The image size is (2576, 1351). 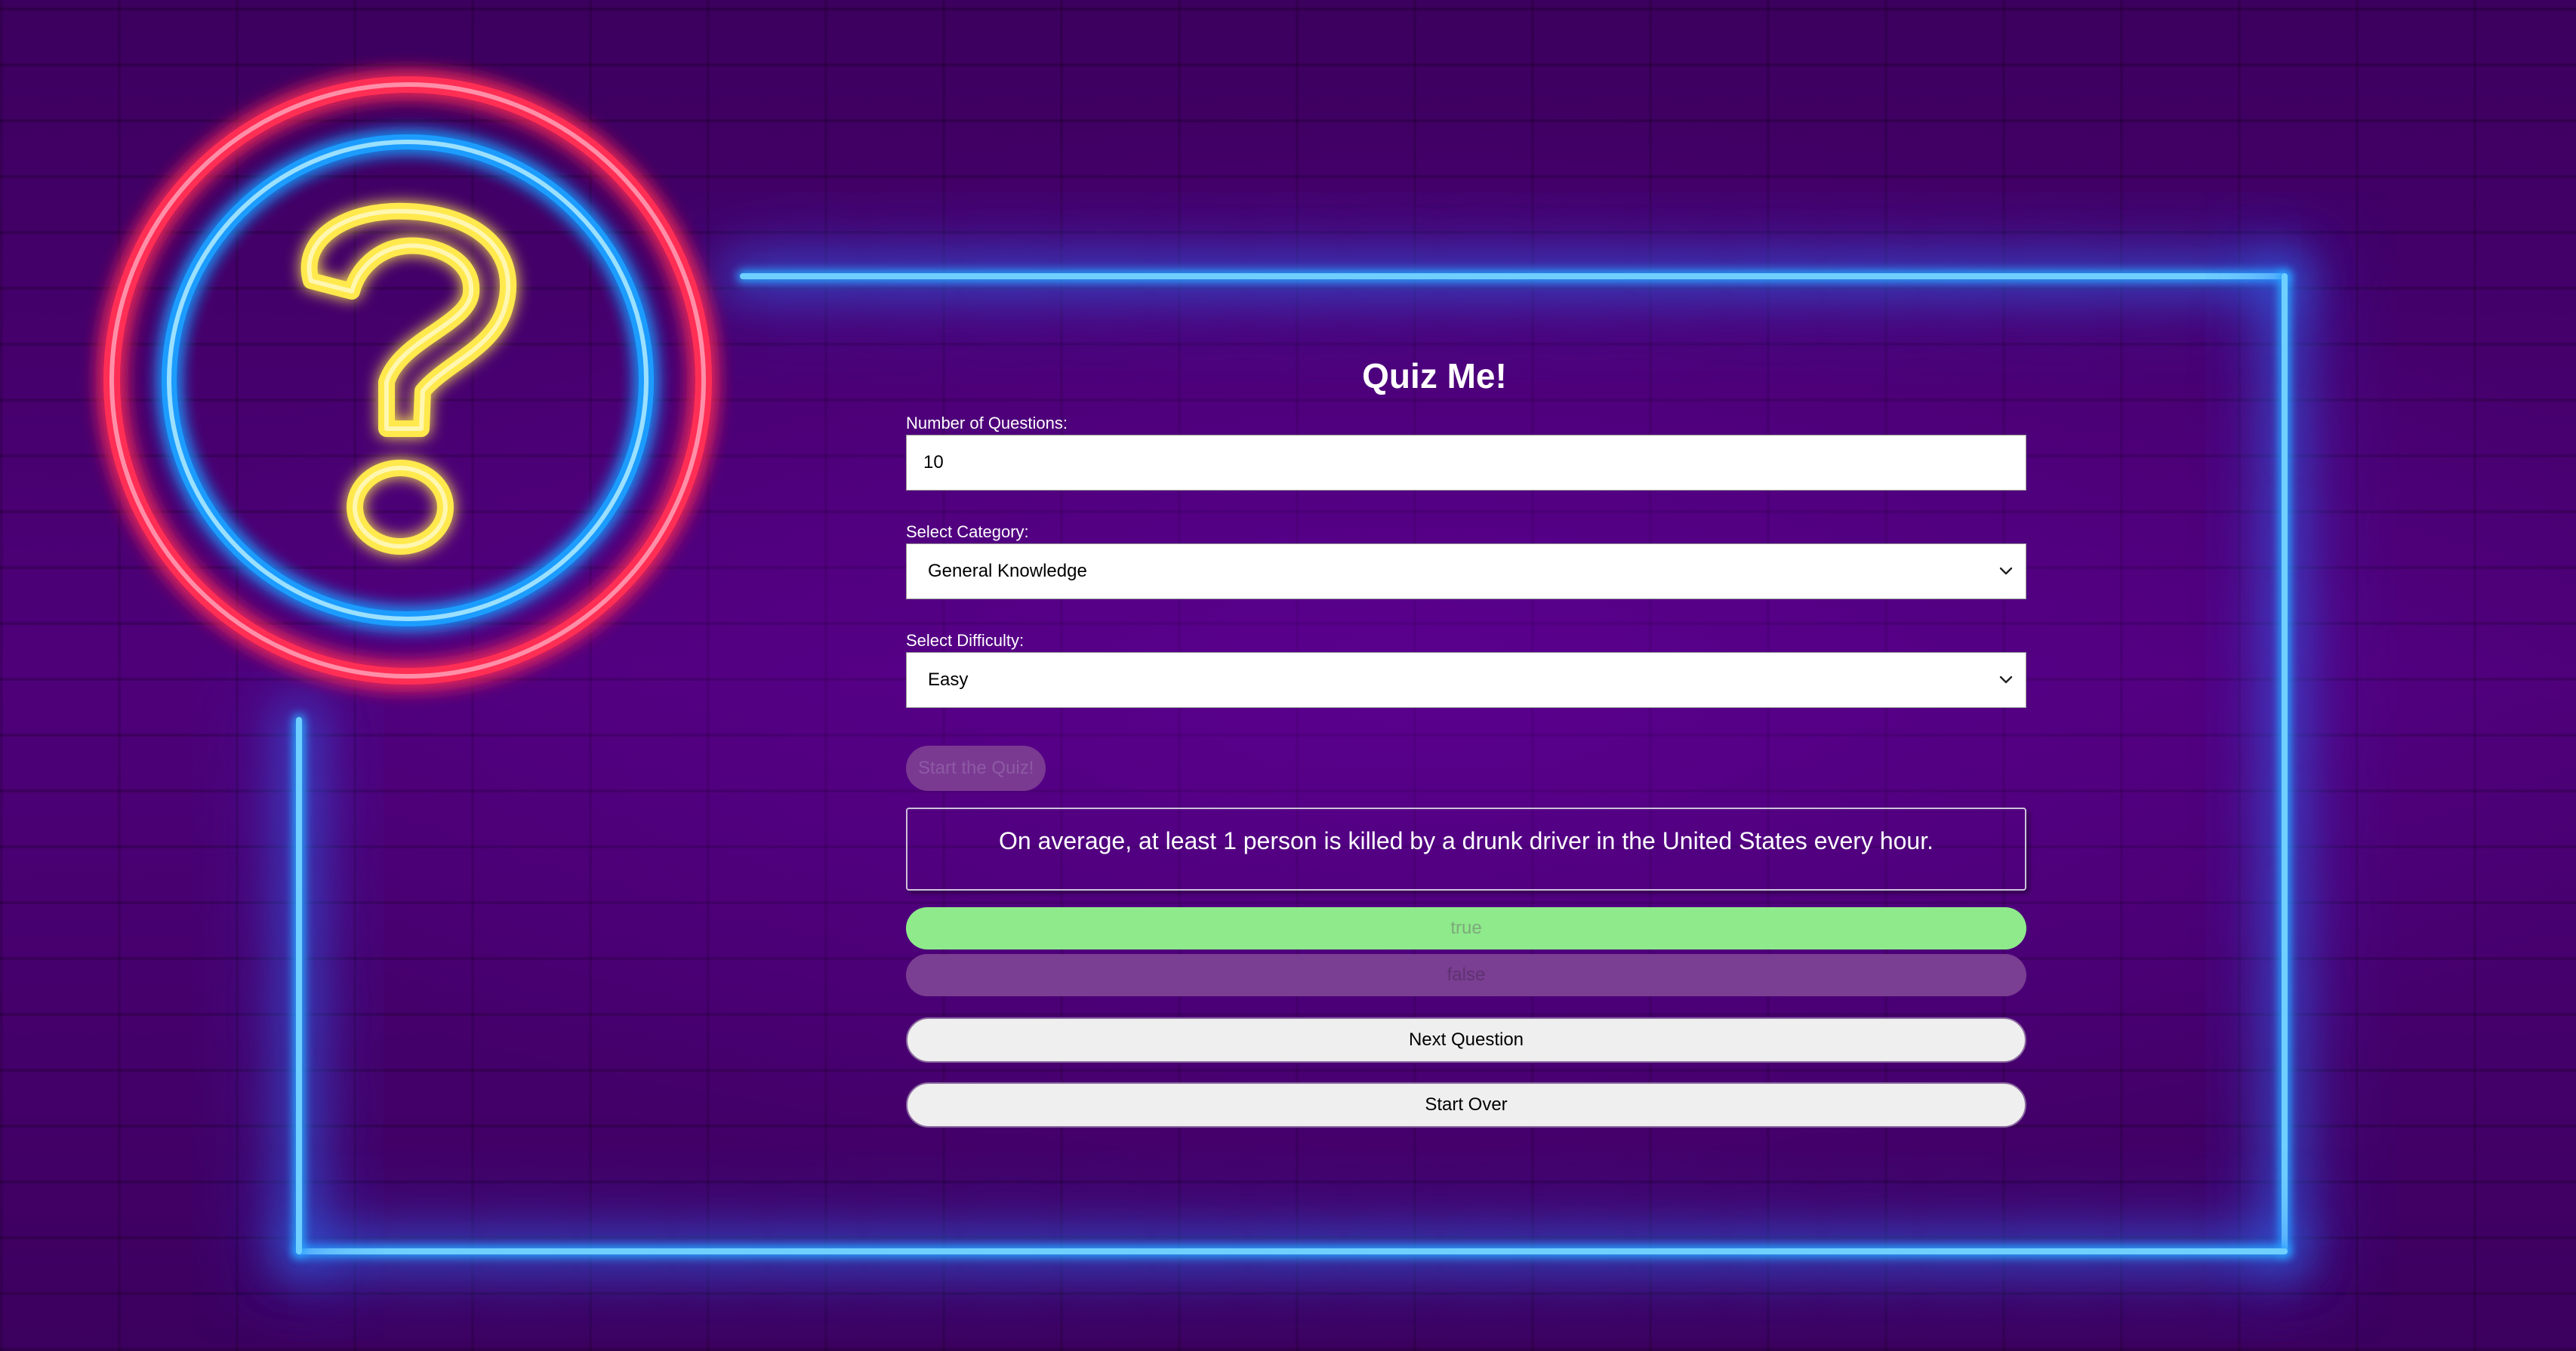 I want to click on neon-frame-right, so click(x=2285, y=763).